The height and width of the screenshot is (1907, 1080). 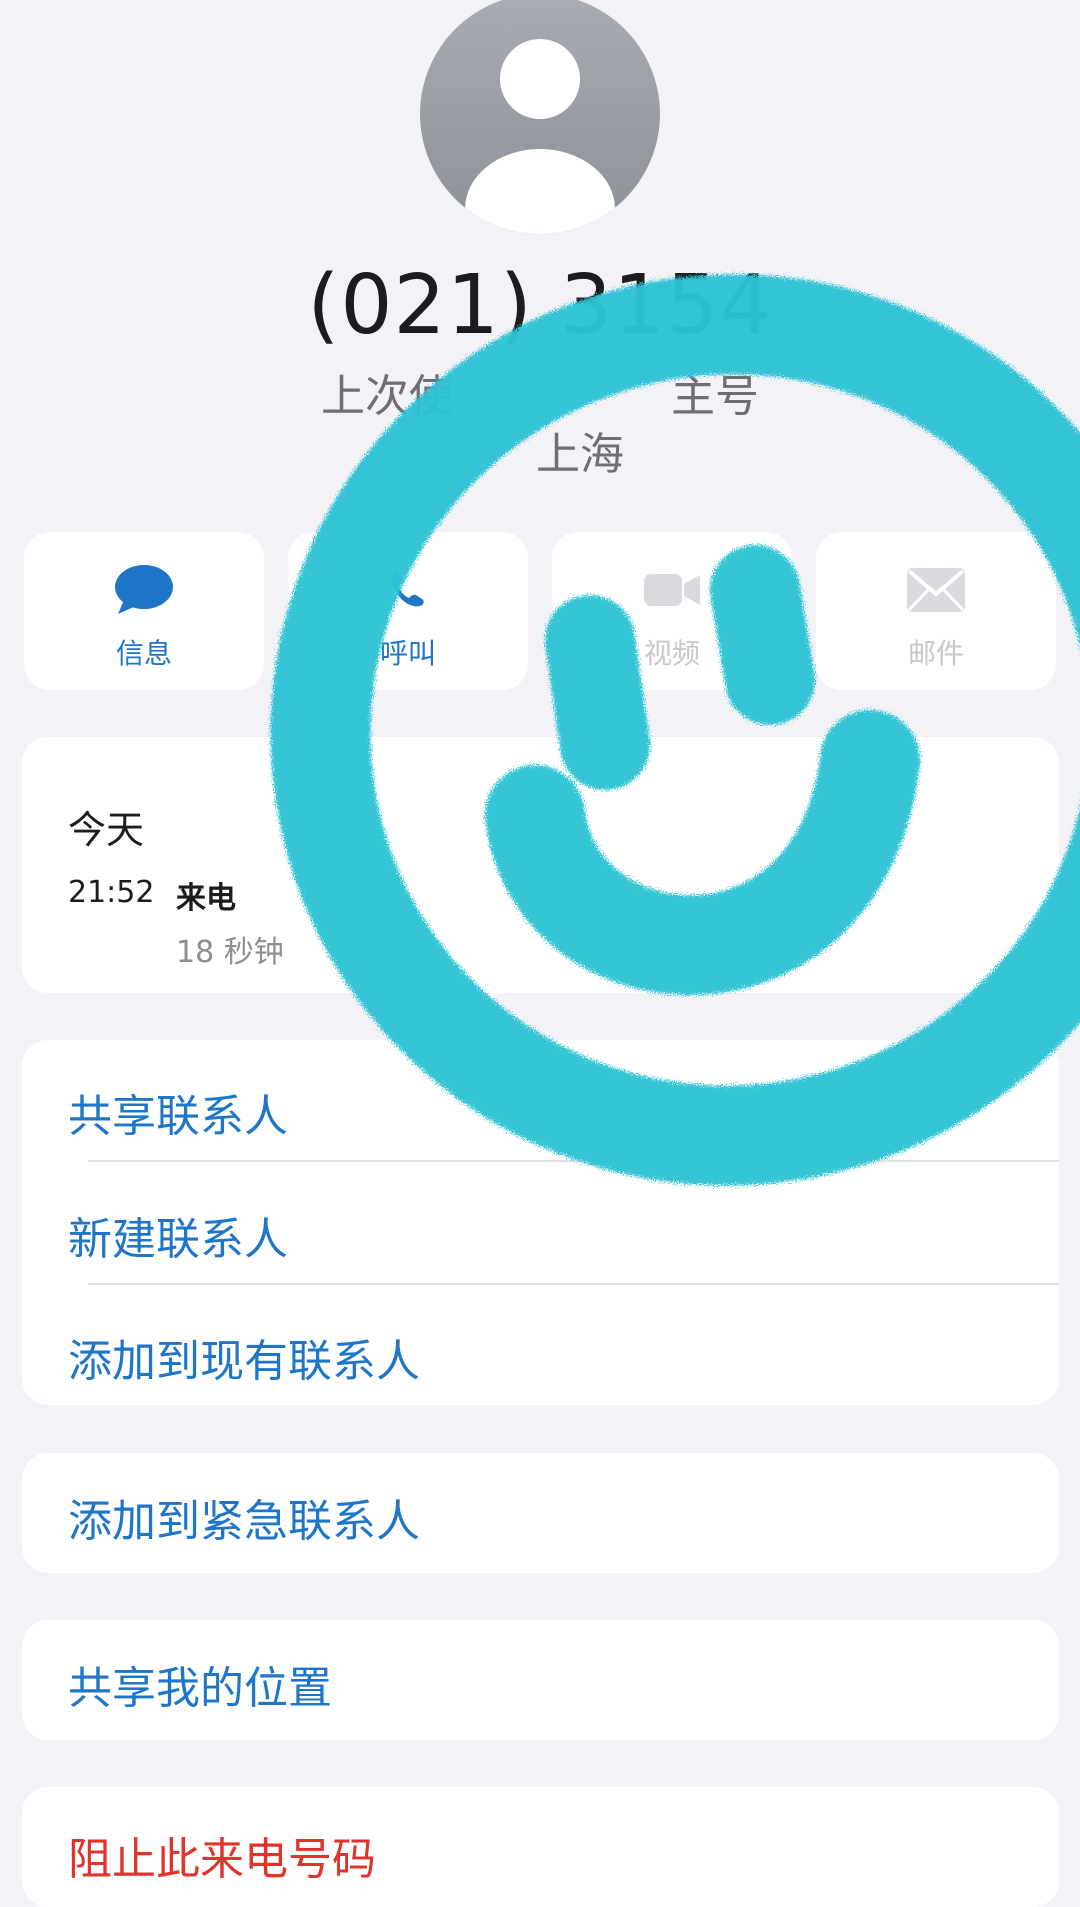 What do you see at coordinates (244, 1517) in the screenshot?
I see `add-emergency-contact-button: 添加到紧急联系人` at bounding box center [244, 1517].